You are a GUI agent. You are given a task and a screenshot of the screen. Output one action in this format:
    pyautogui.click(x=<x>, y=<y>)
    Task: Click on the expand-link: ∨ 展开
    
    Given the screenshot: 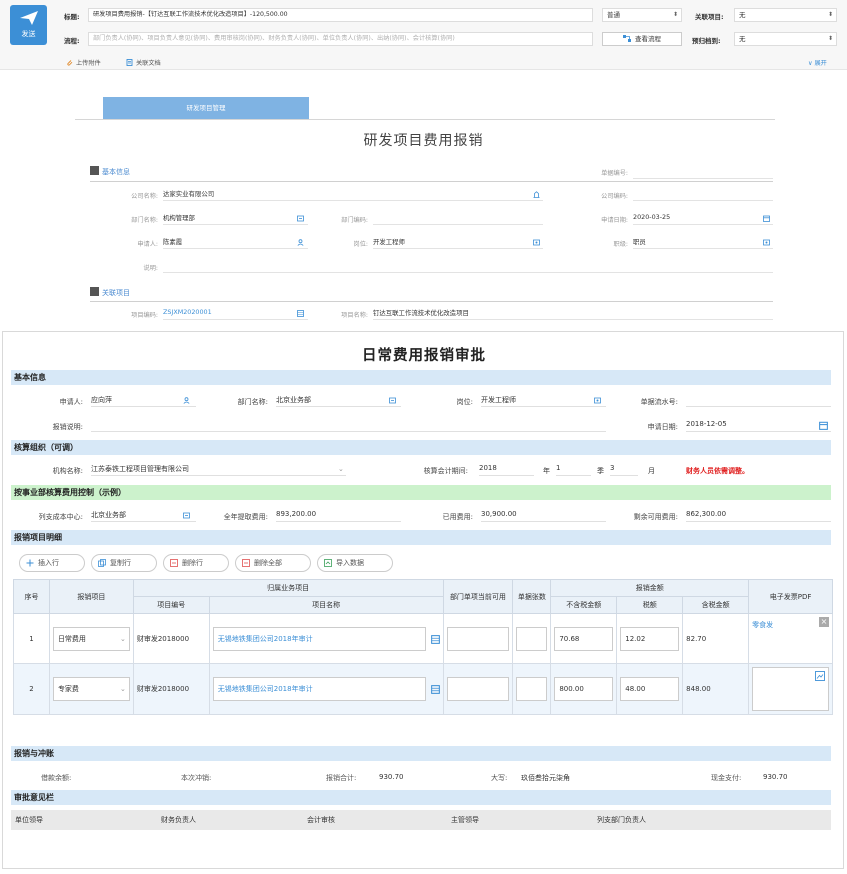 What is the action you would take?
    pyautogui.click(x=817, y=62)
    